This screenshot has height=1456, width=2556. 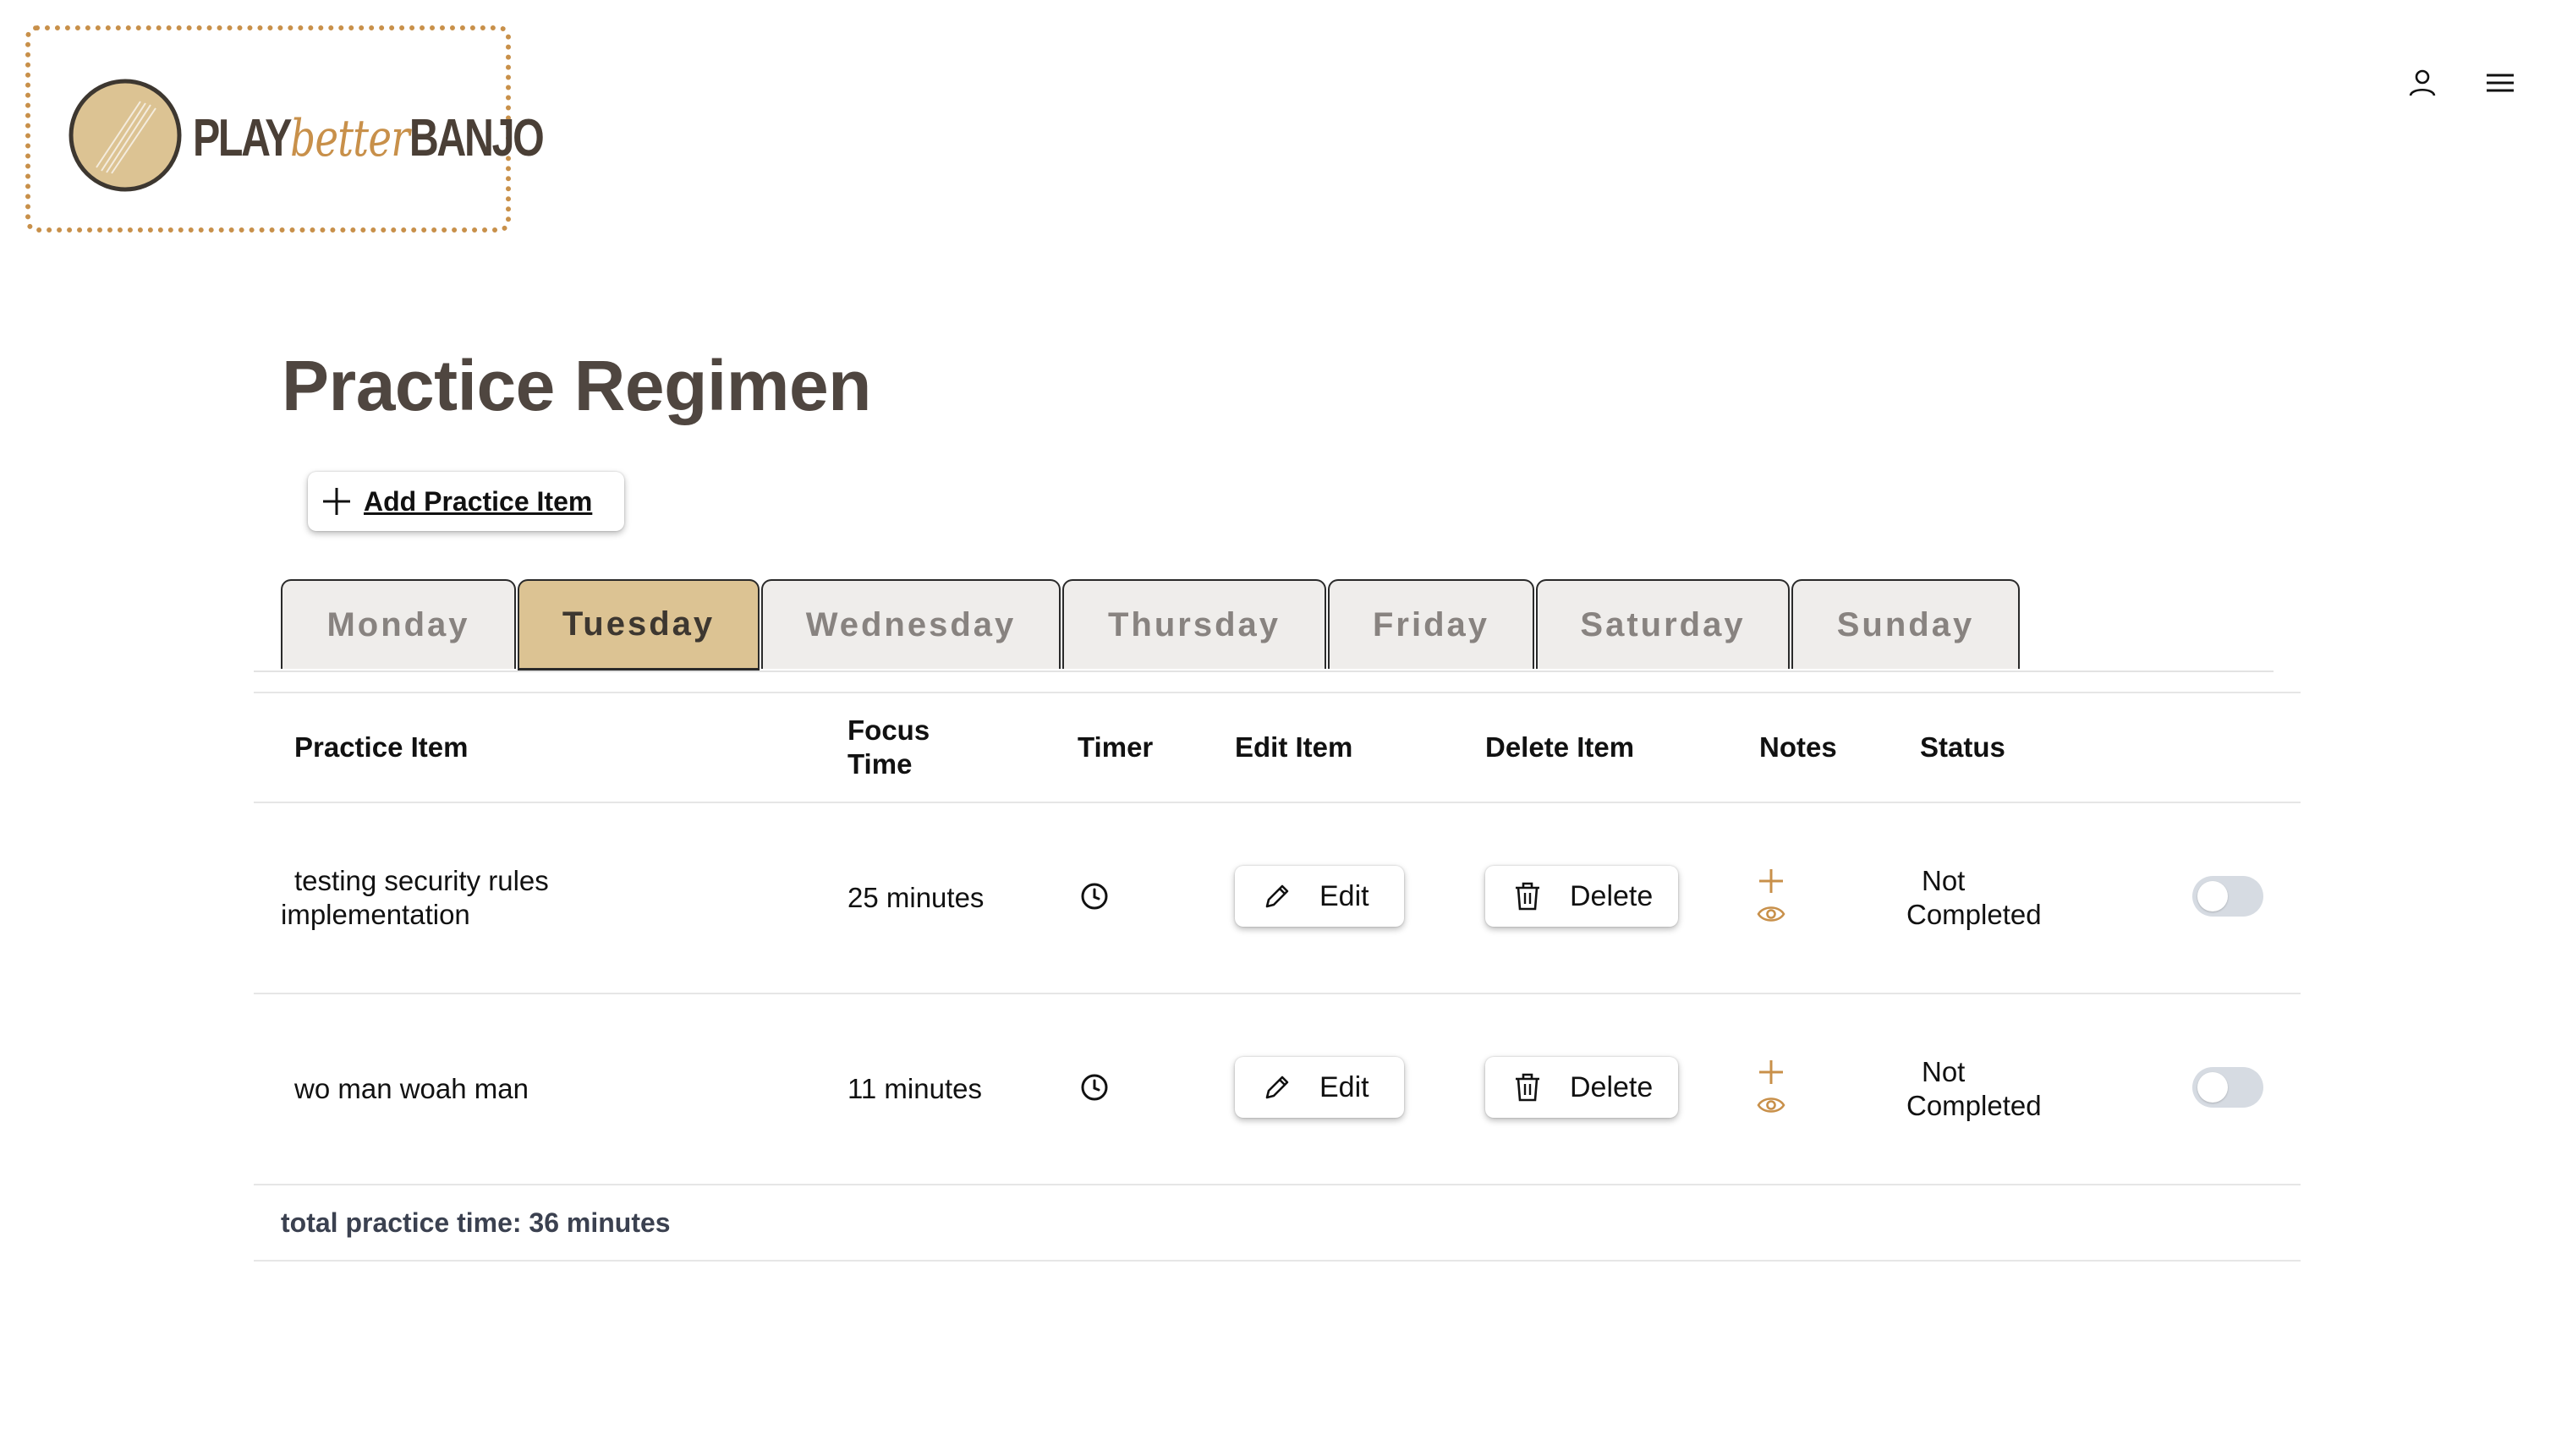 I want to click on header-edit-item: Edit Item, so click(x=1294, y=747).